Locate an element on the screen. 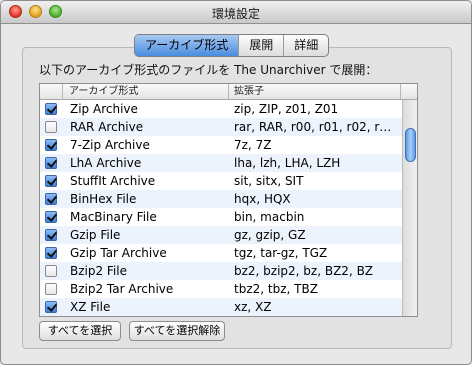 Image resolution: width=472 pixels, height=365 pixels. table-header: アーカイブ形式 拡張子 is located at coordinates (228, 92).